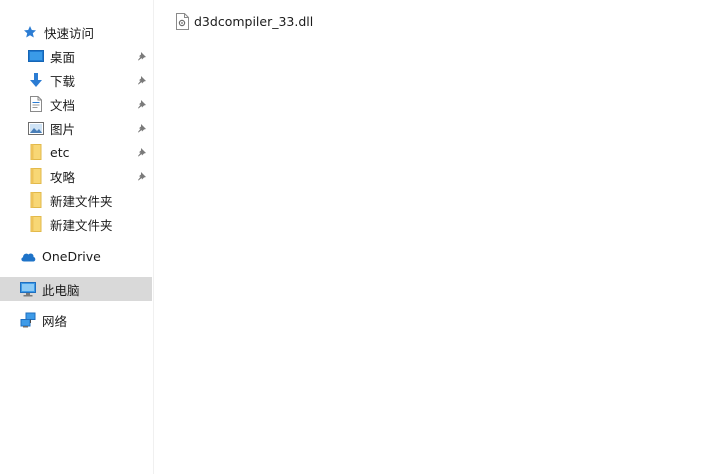 Image resolution: width=728 pixels, height=474 pixels. I want to click on sidebar-item-label: 网络, so click(55, 321).